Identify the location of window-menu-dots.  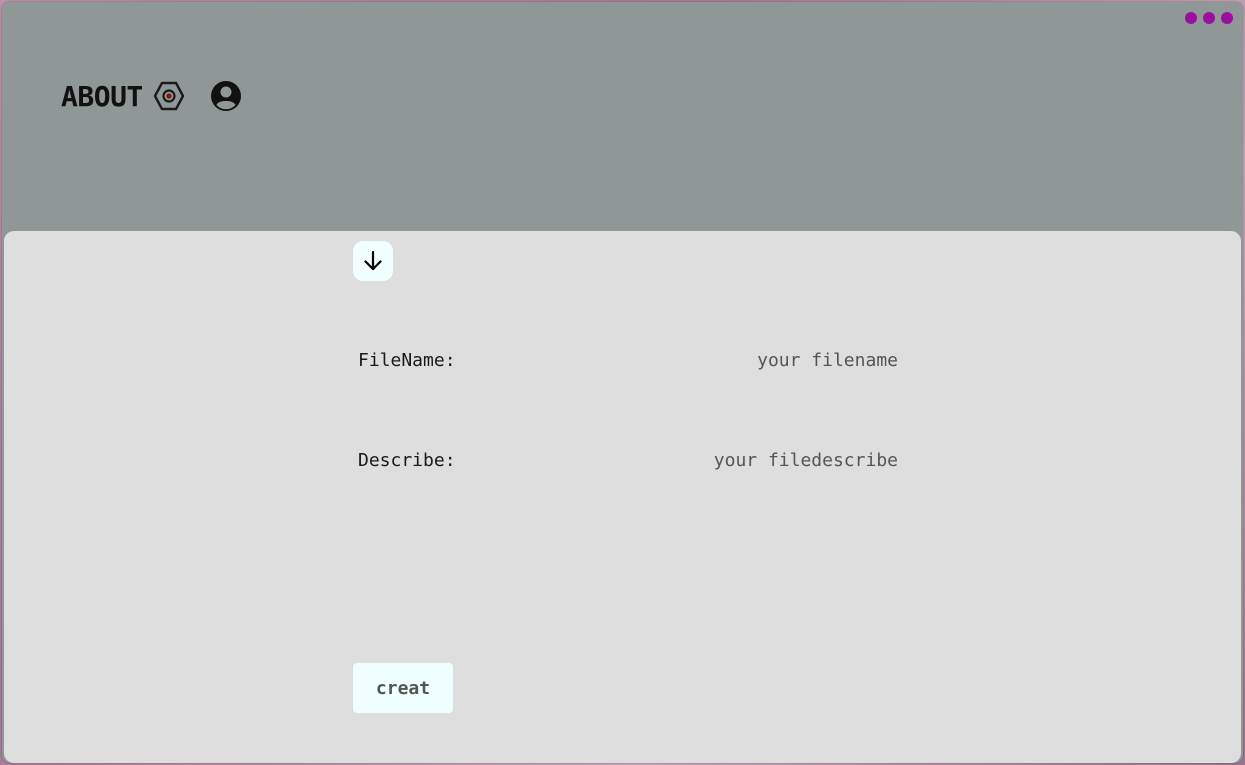
(1209, 18).